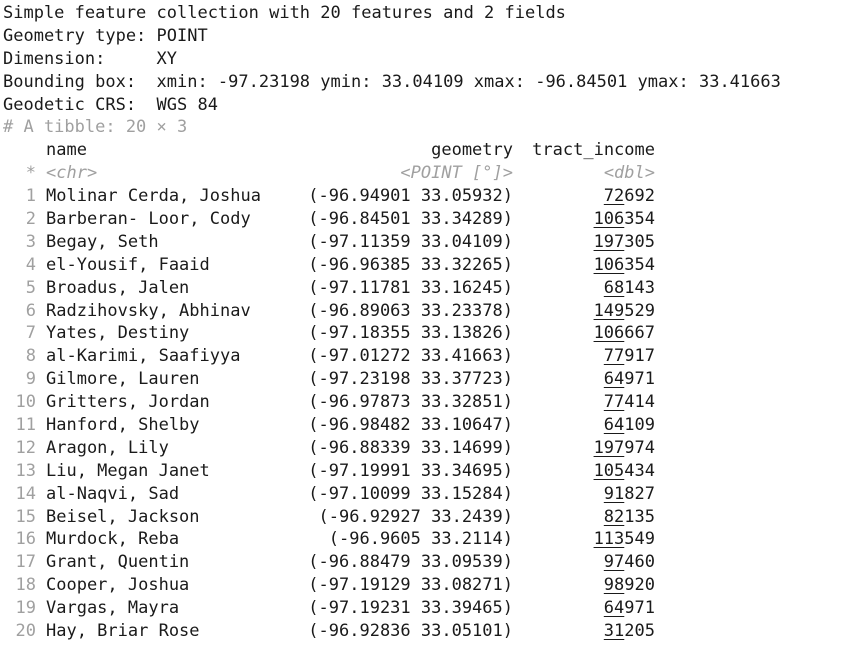  Describe the element at coordinates (410, 287) in the screenshot. I see `cell-geometry: (-97.11781 33.16245)` at that location.